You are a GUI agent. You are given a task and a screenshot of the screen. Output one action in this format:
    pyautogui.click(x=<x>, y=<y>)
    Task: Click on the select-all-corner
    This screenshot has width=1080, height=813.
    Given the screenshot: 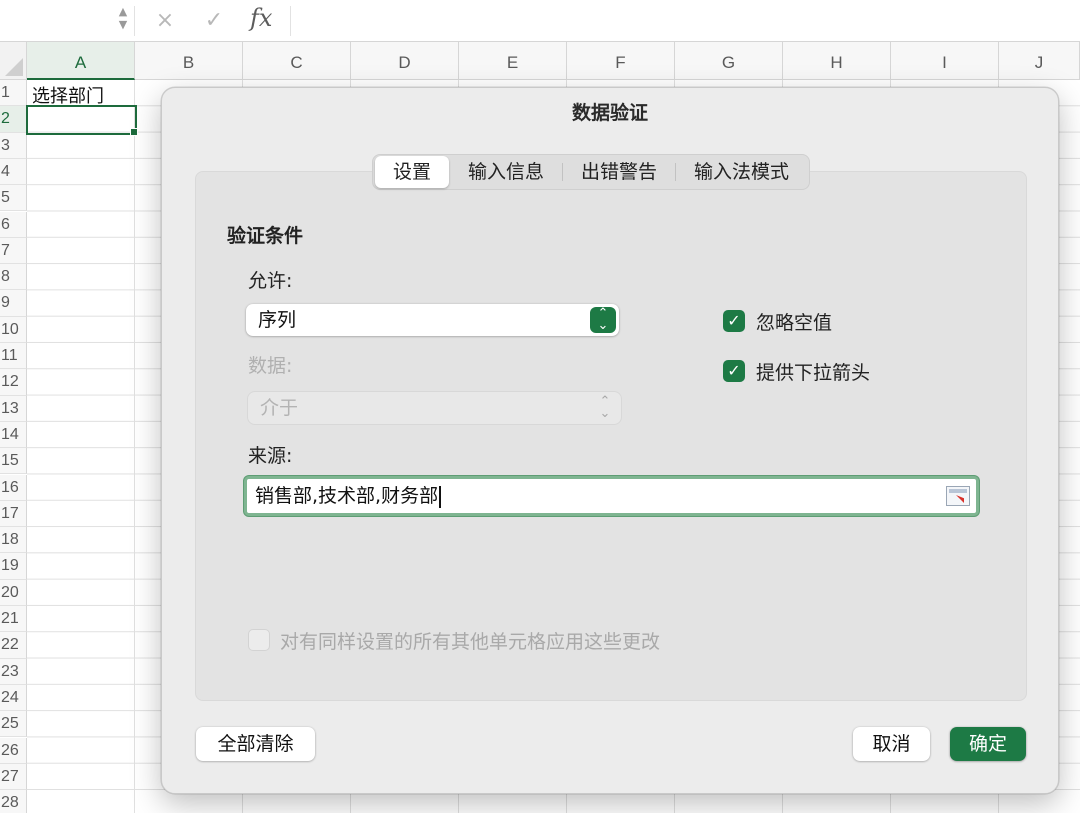 What is the action you would take?
    pyautogui.click(x=13, y=61)
    